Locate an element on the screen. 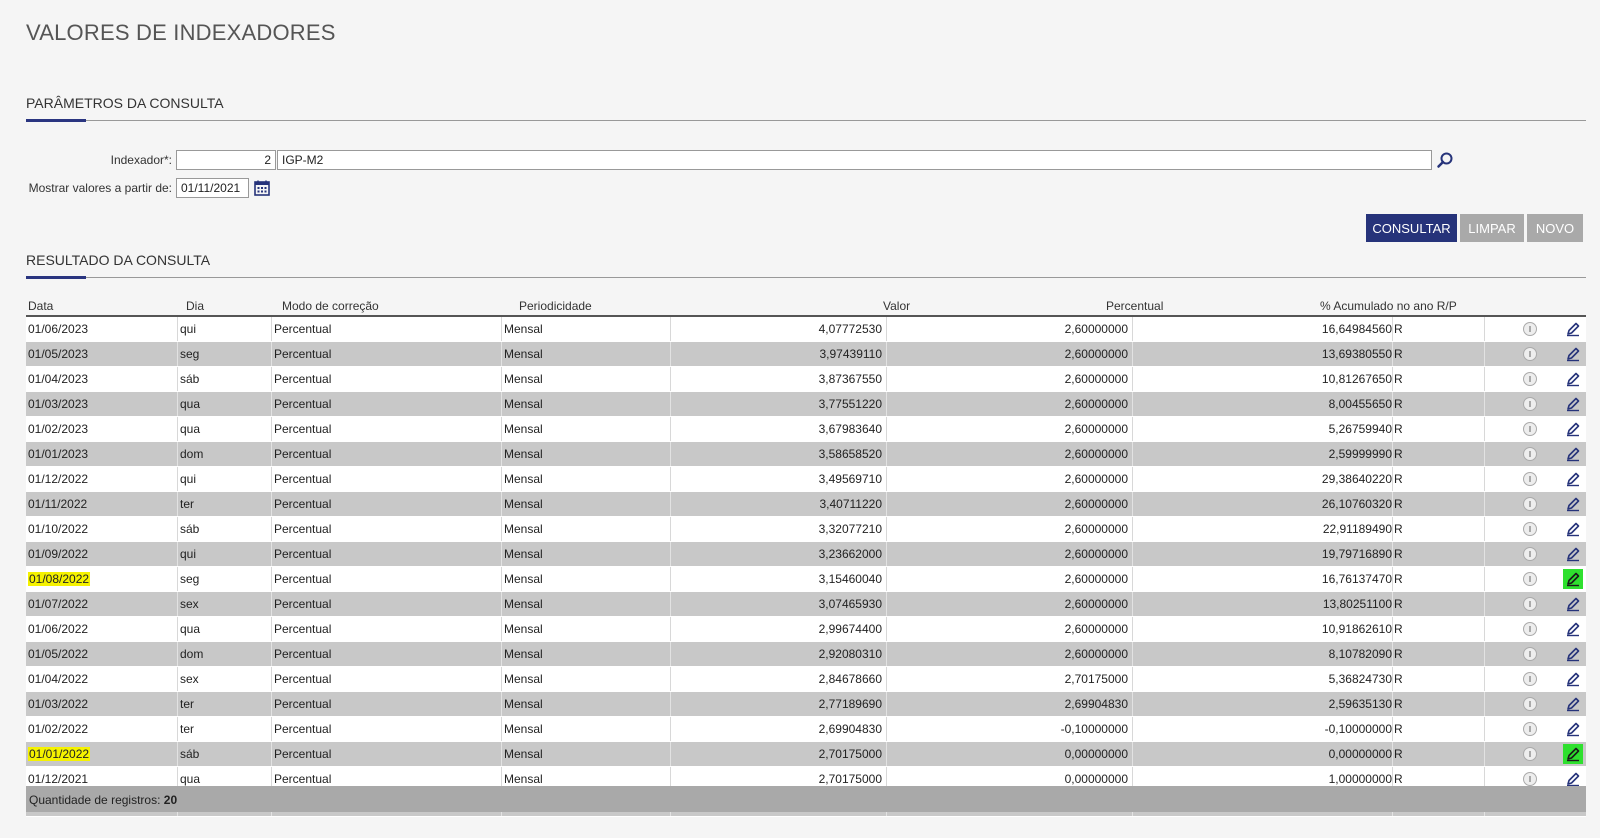  cell-acumulado: 5,36824730 is located at coordinates (1263, 679).